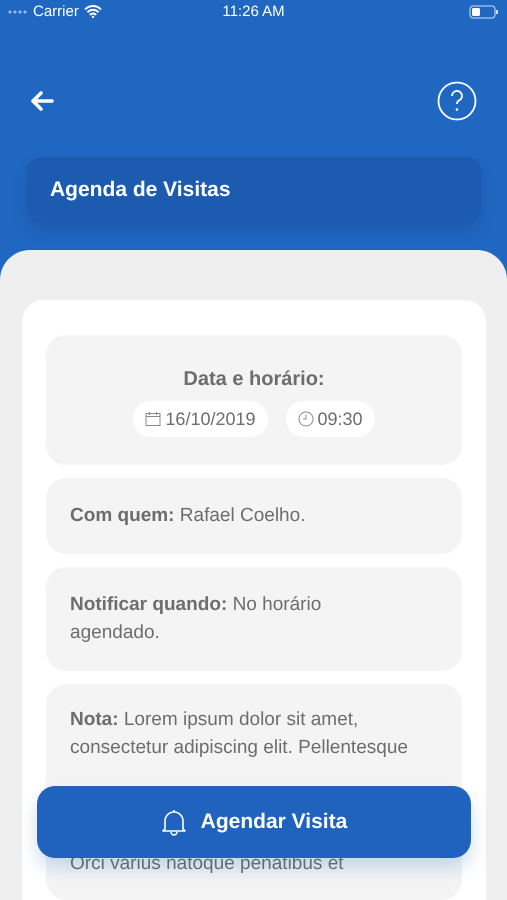  What do you see at coordinates (254, 379) in the screenshot?
I see `schedule-label: Data e horário:` at bounding box center [254, 379].